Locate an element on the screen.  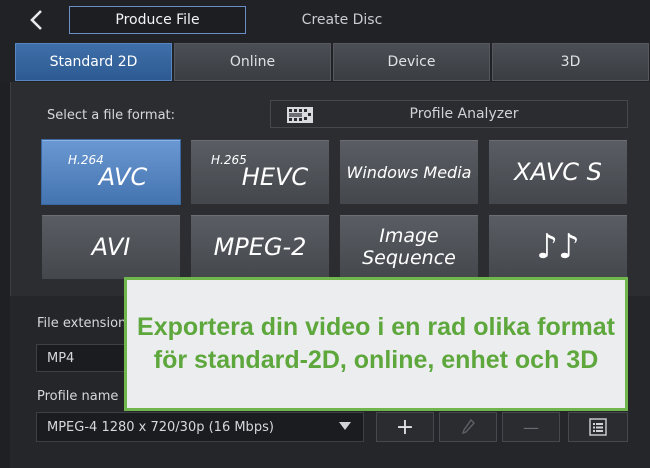
format-avc-button: H.264 AVC is located at coordinates (111, 172).